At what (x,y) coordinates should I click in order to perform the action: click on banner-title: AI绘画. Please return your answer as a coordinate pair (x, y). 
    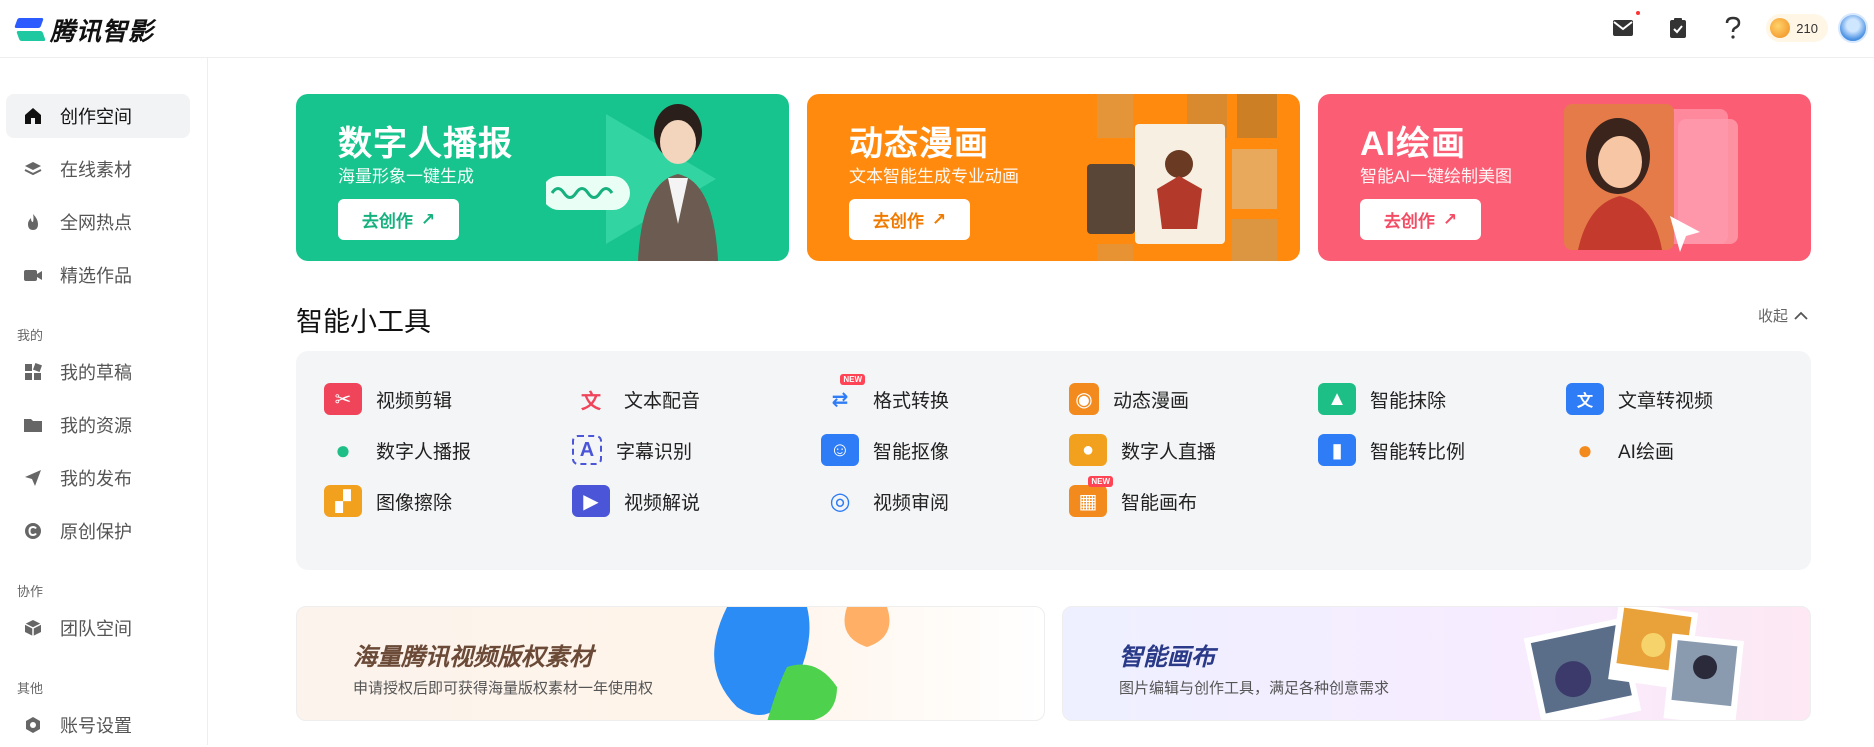
    Looking at the image, I should click on (1413, 144).